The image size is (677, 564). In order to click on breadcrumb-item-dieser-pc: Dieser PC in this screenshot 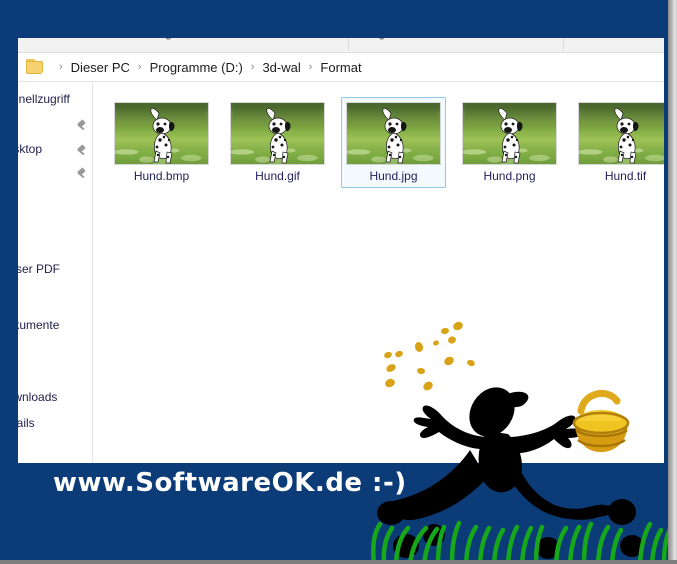, I will do `click(100, 67)`.